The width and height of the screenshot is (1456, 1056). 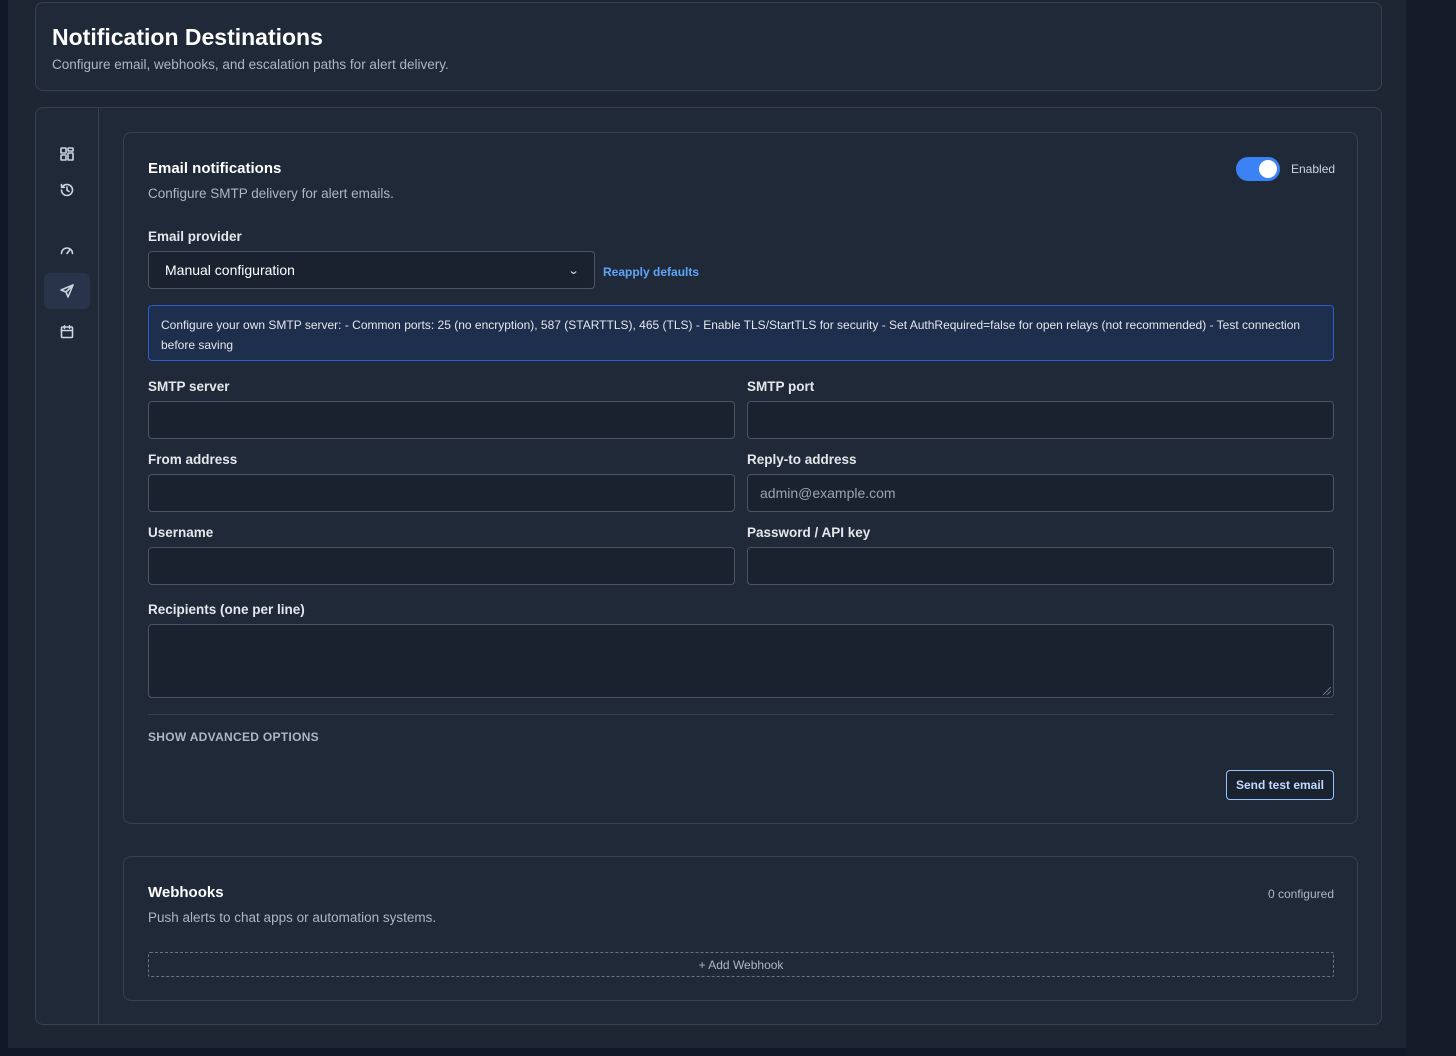 What do you see at coordinates (230, 270) in the screenshot?
I see `email-provider-value: Manual configuration` at bounding box center [230, 270].